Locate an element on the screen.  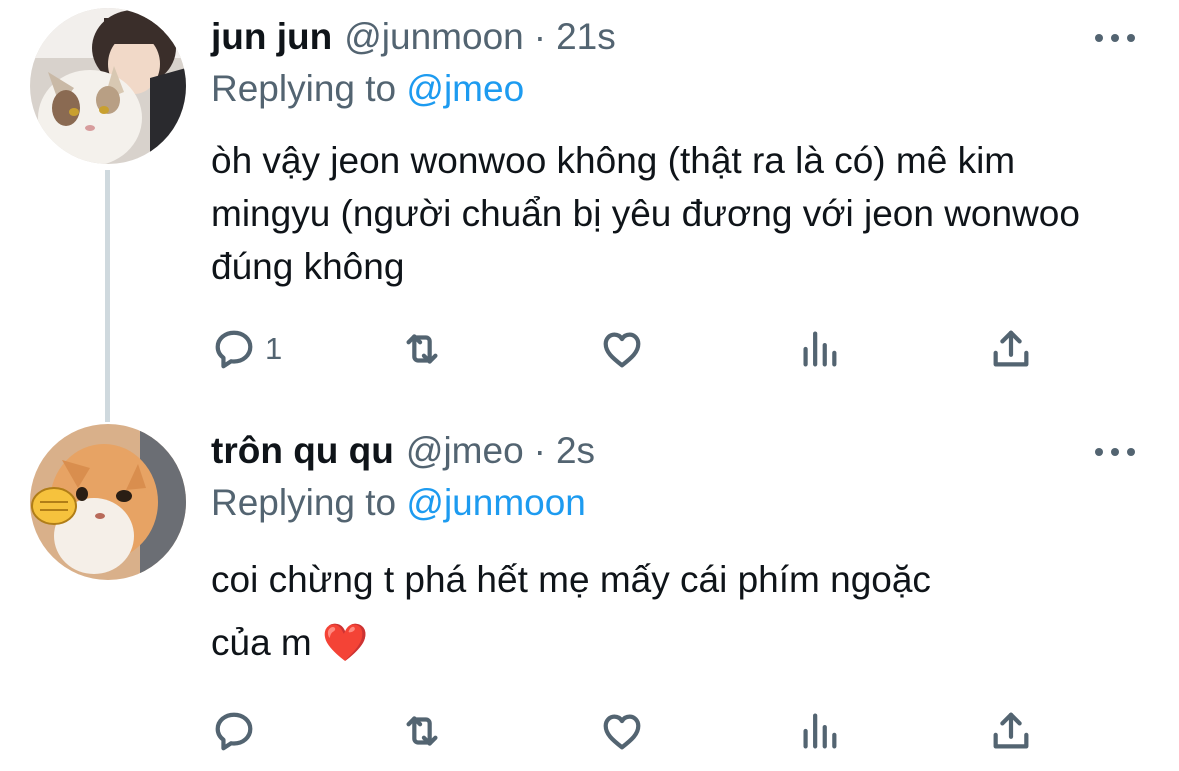
avatar-junjun is located at coordinates (108, 86).